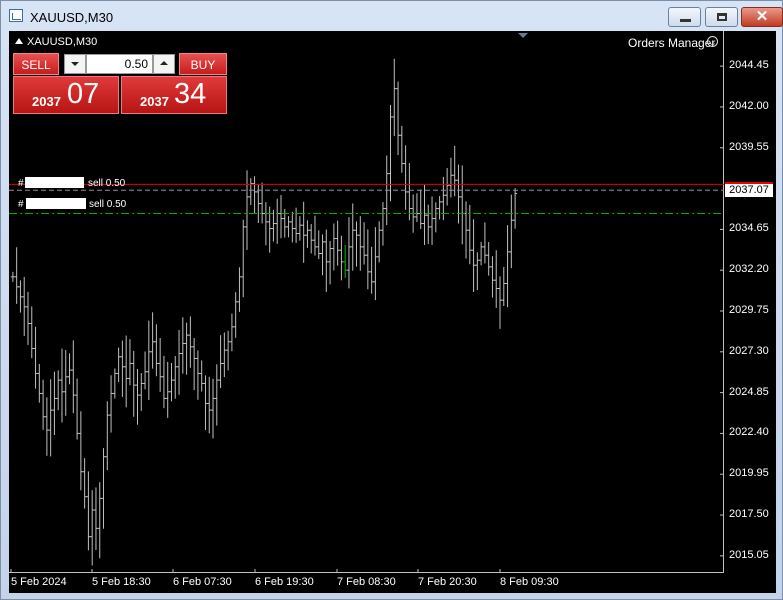 The image size is (783, 600). Describe the element at coordinates (106, 183) in the screenshot. I see `order-1-label: sell 0.50` at that location.